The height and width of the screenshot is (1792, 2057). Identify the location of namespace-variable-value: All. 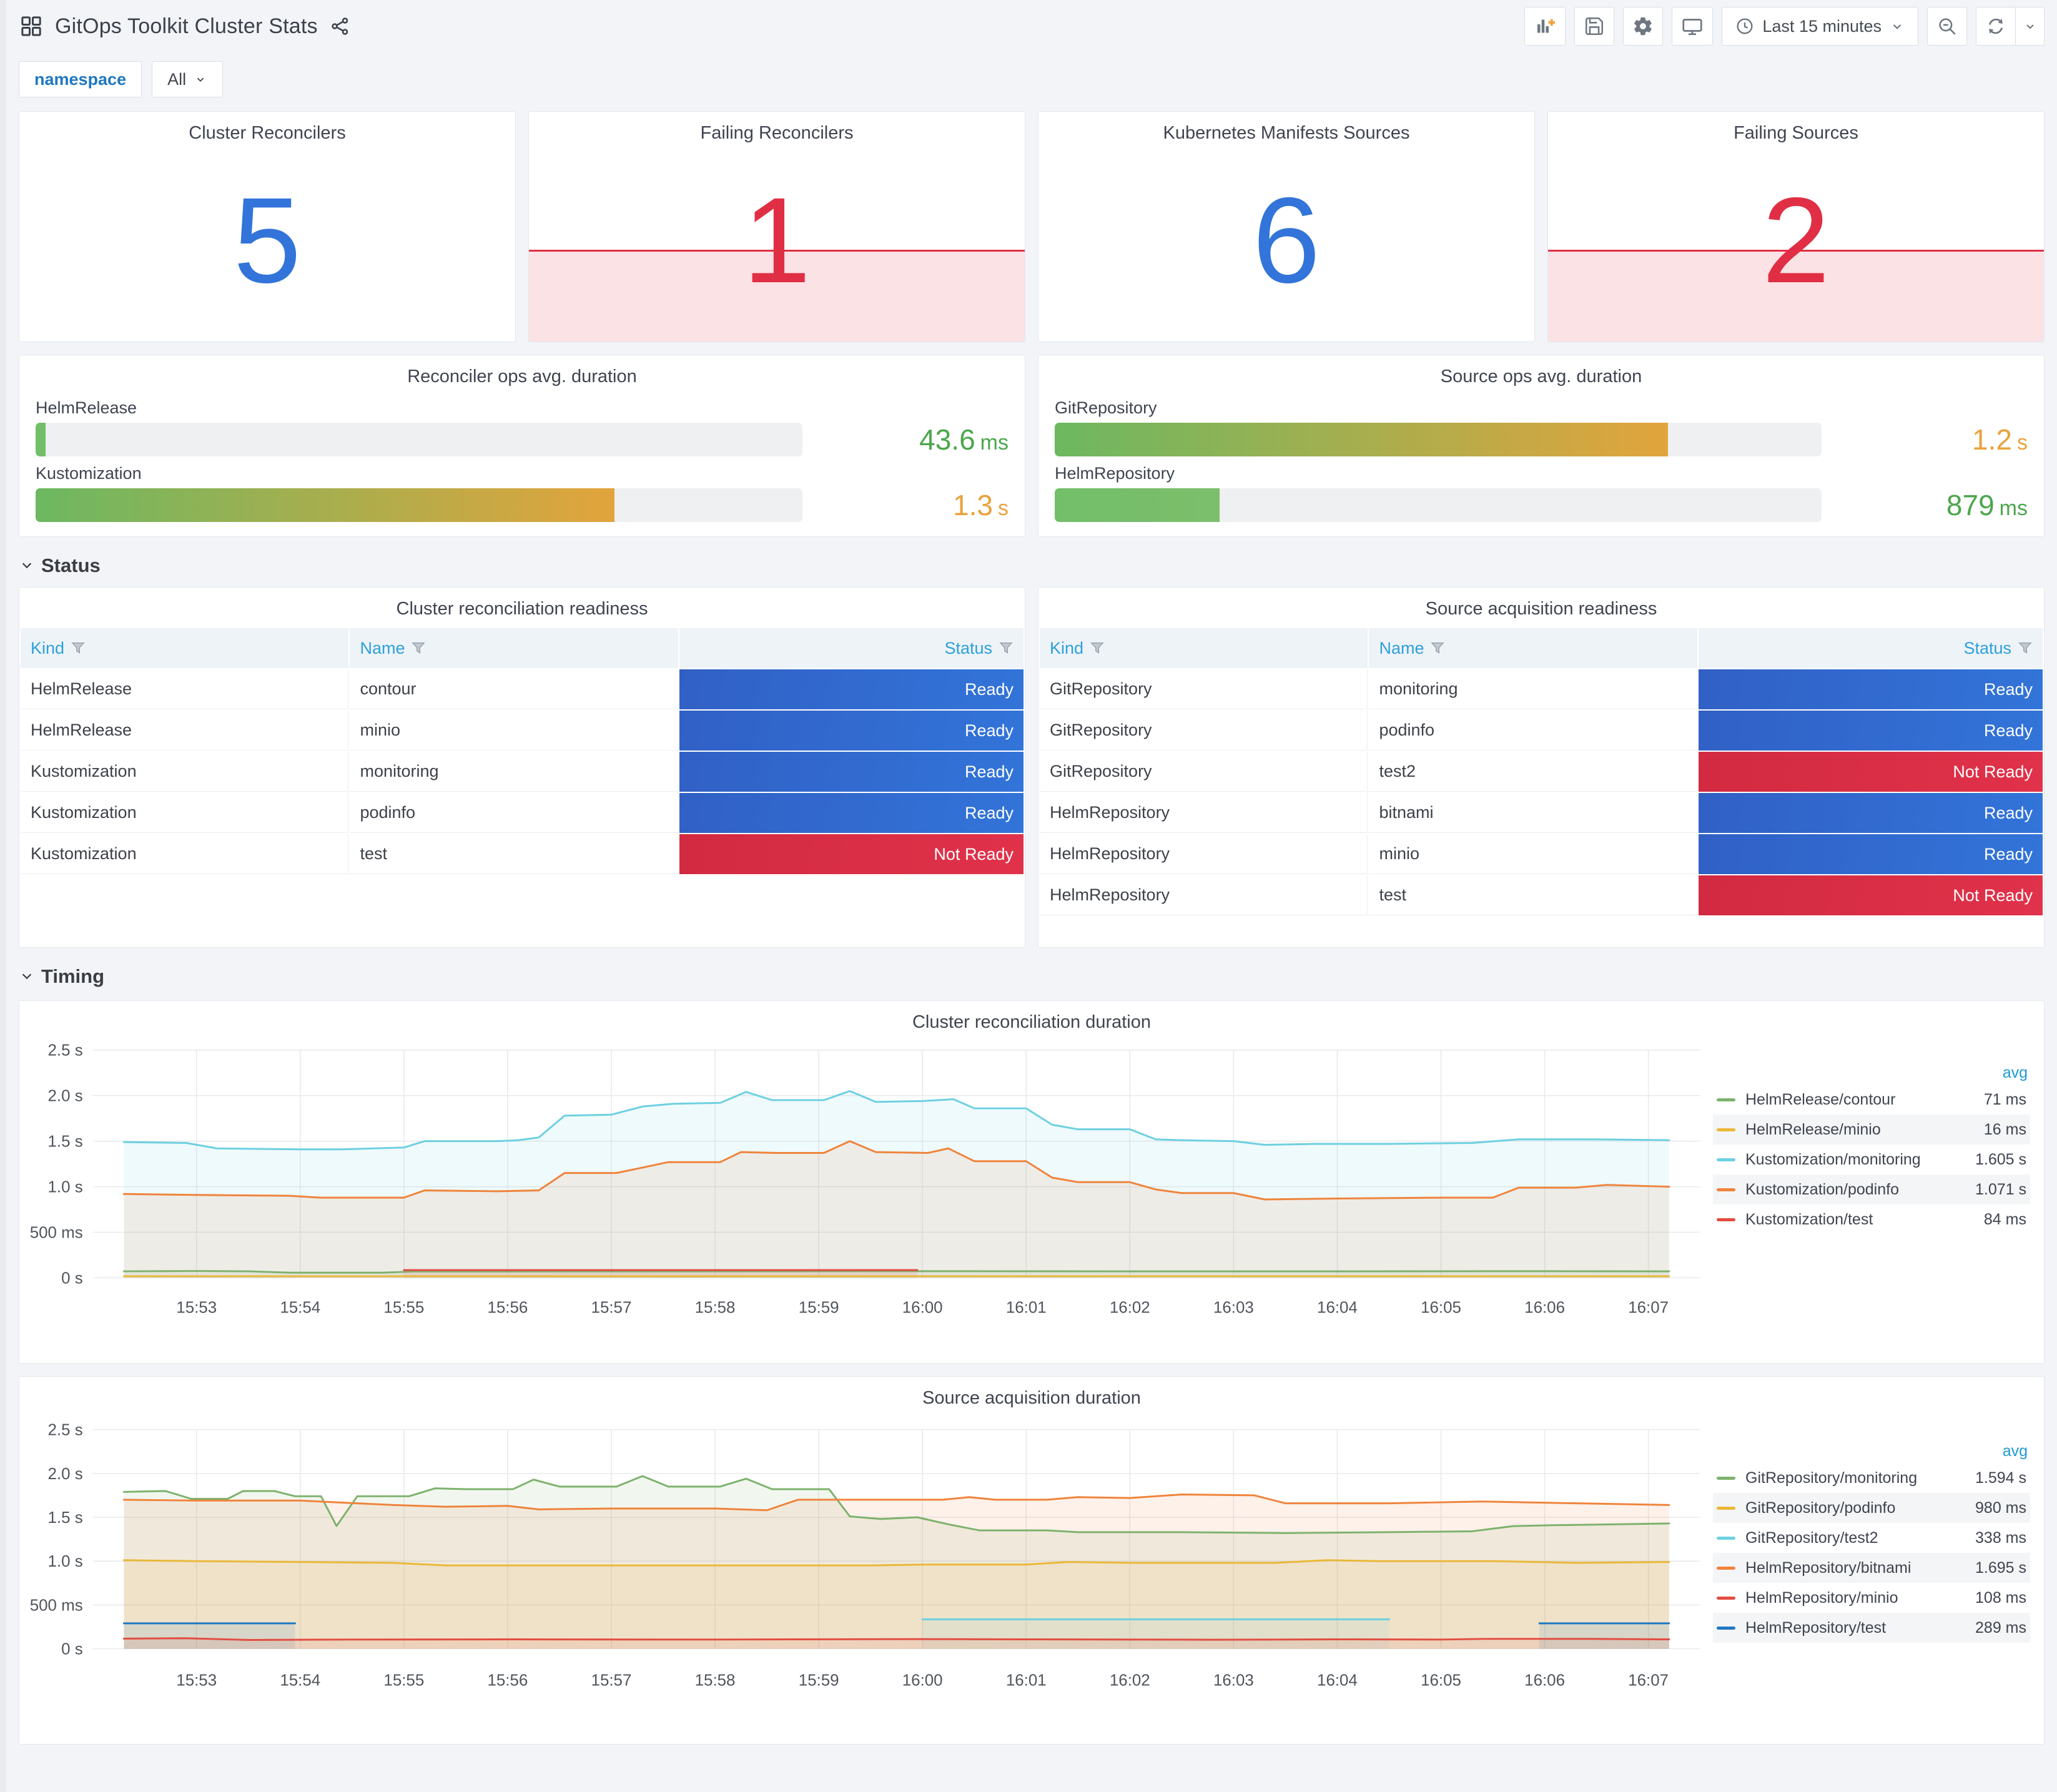
(177, 79).